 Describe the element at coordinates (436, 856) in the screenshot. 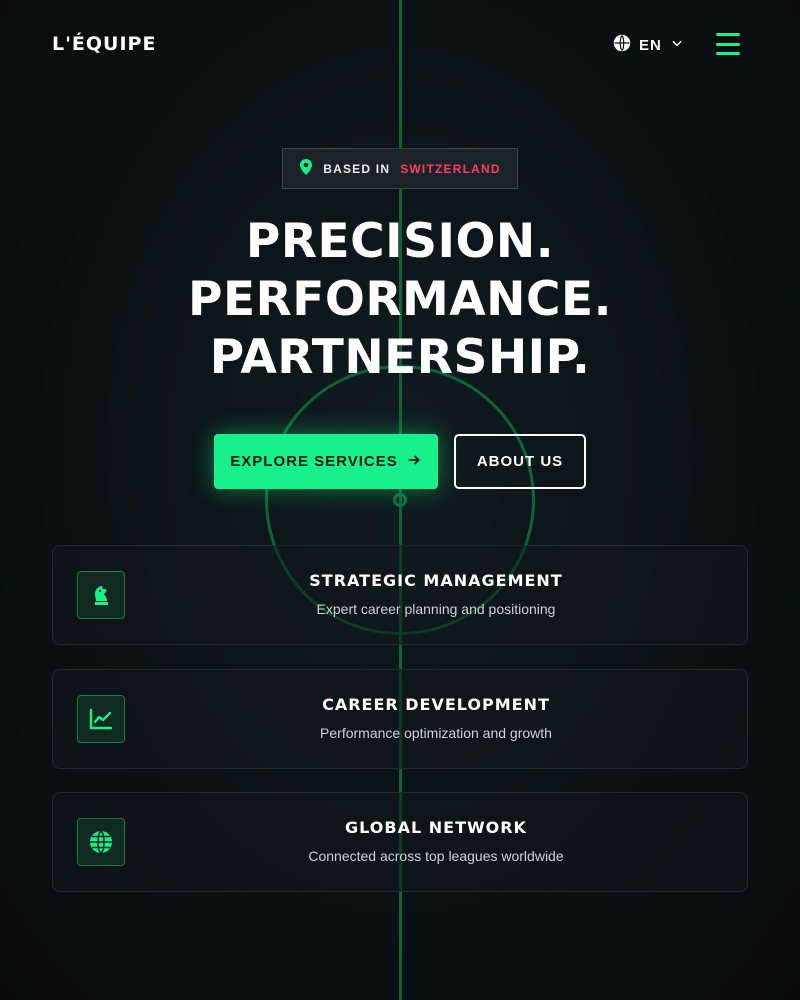

I see `service-description: Connected across top leagues worldwide` at that location.